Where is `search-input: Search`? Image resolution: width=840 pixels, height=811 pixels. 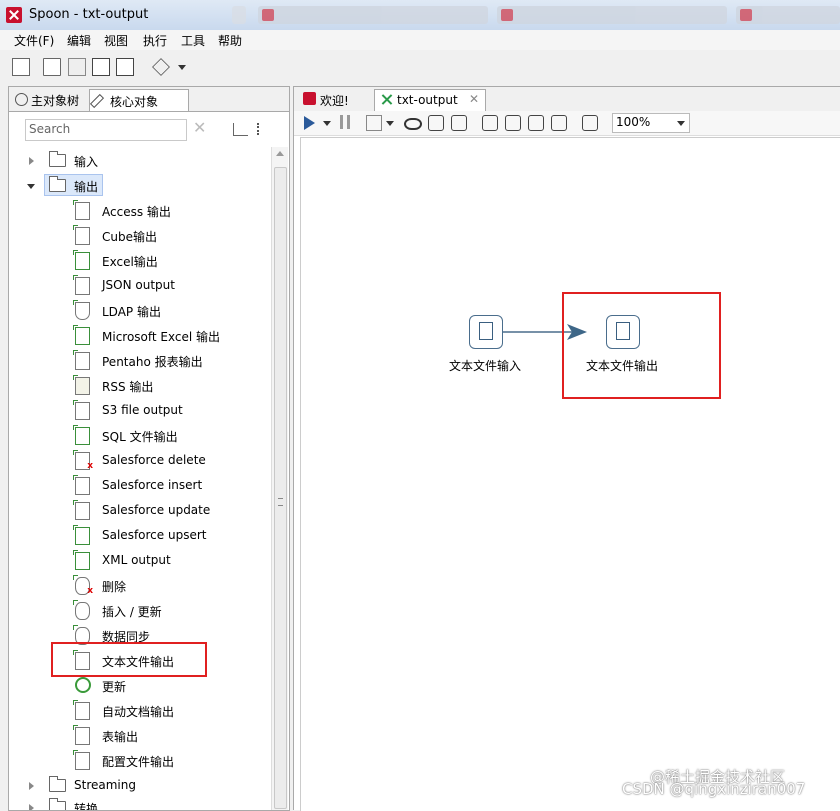 search-input: Search is located at coordinates (106, 130).